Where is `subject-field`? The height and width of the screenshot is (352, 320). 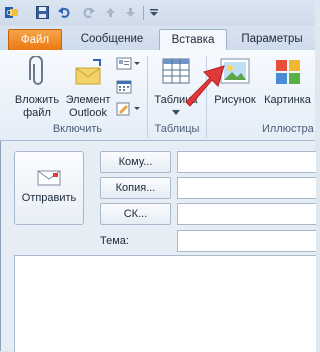
subject-field is located at coordinates (246, 241).